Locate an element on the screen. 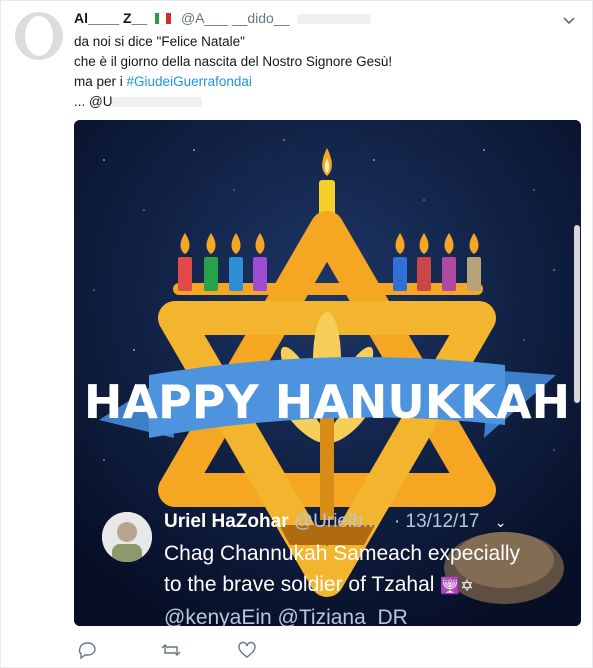  tweet-line: da noi si dice "Felice Natale" is located at coordinates (159, 41).